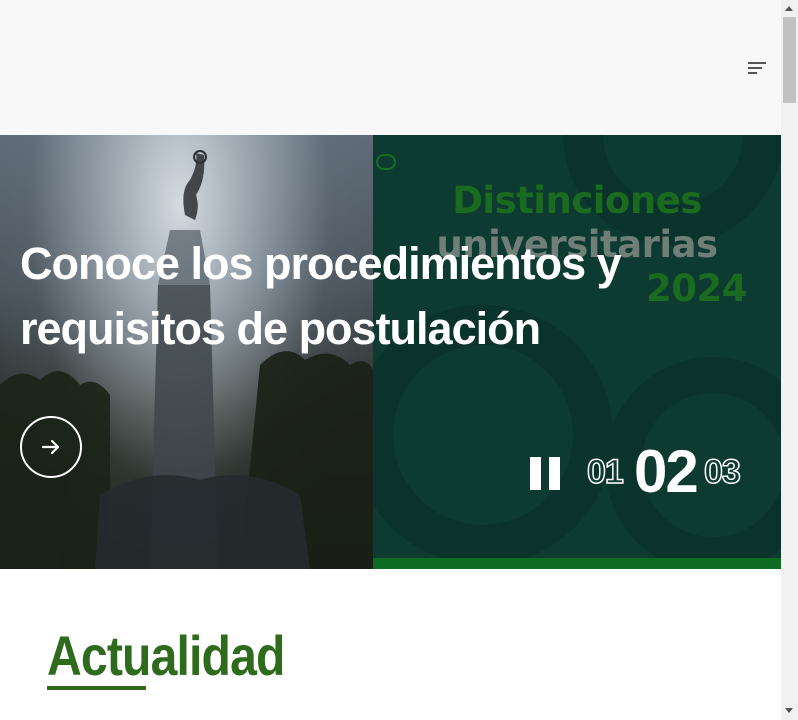  I want to click on hero-next-button, so click(51, 447).